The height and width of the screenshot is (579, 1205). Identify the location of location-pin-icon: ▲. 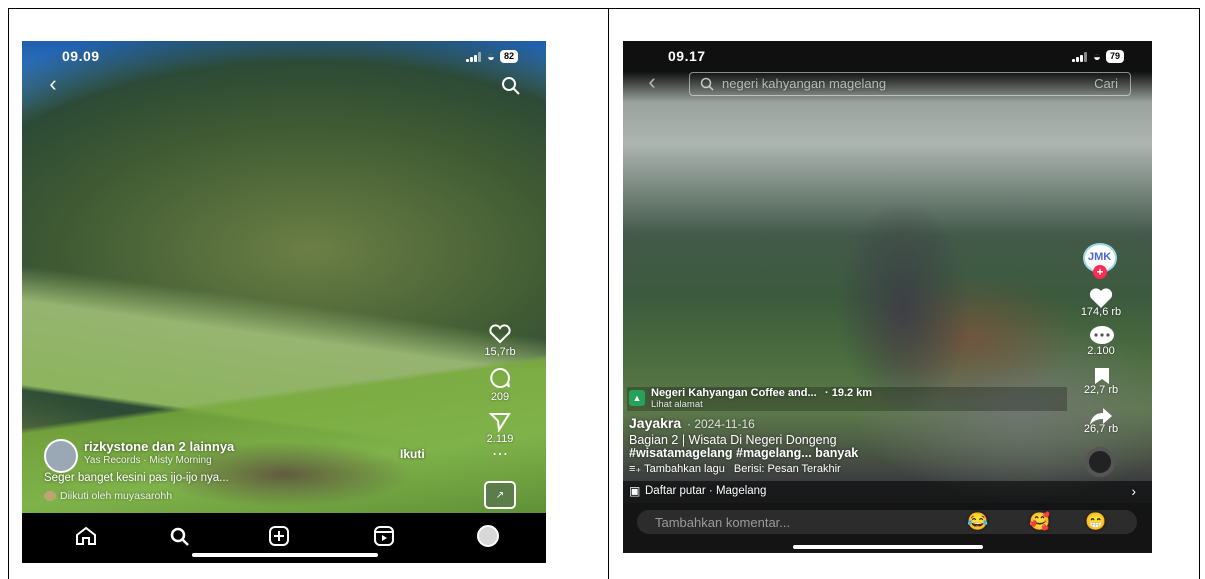
(637, 398).